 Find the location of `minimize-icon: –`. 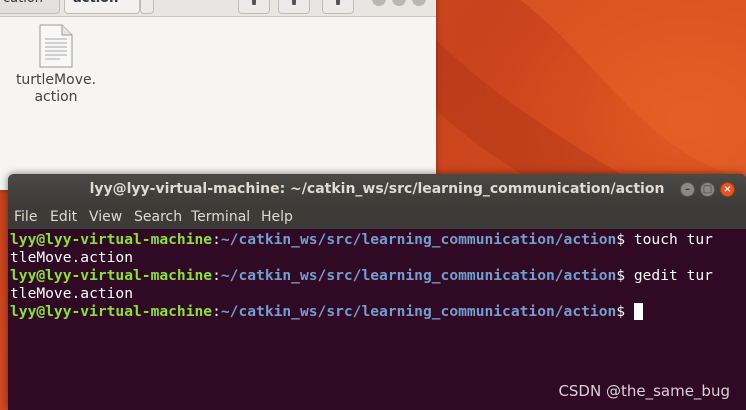

minimize-icon: – is located at coordinates (687, 189).